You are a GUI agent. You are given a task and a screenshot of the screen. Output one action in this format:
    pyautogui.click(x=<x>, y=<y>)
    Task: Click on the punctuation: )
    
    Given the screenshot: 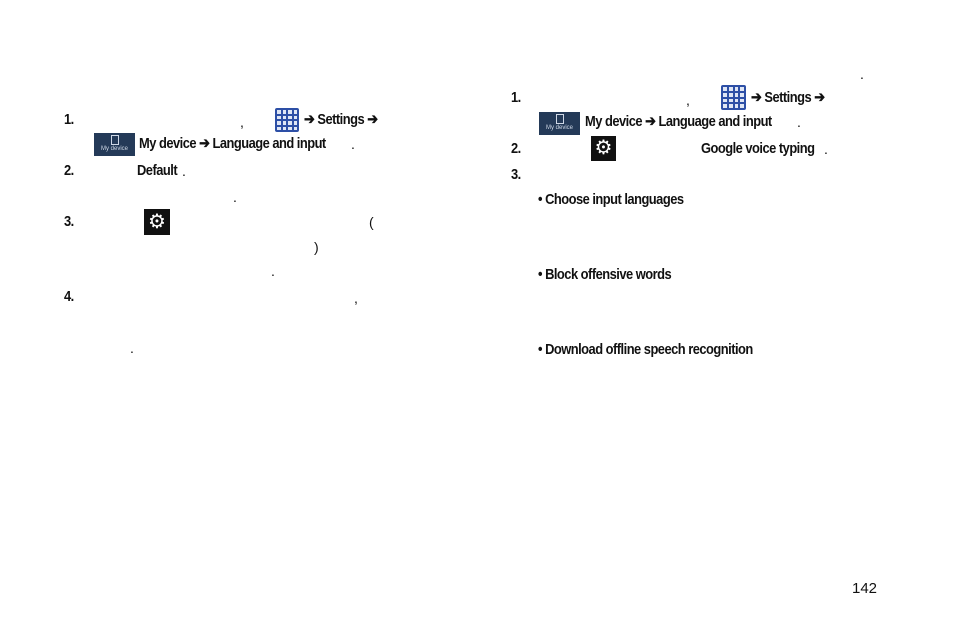 What is the action you would take?
    pyautogui.click(x=316, y=247)
    